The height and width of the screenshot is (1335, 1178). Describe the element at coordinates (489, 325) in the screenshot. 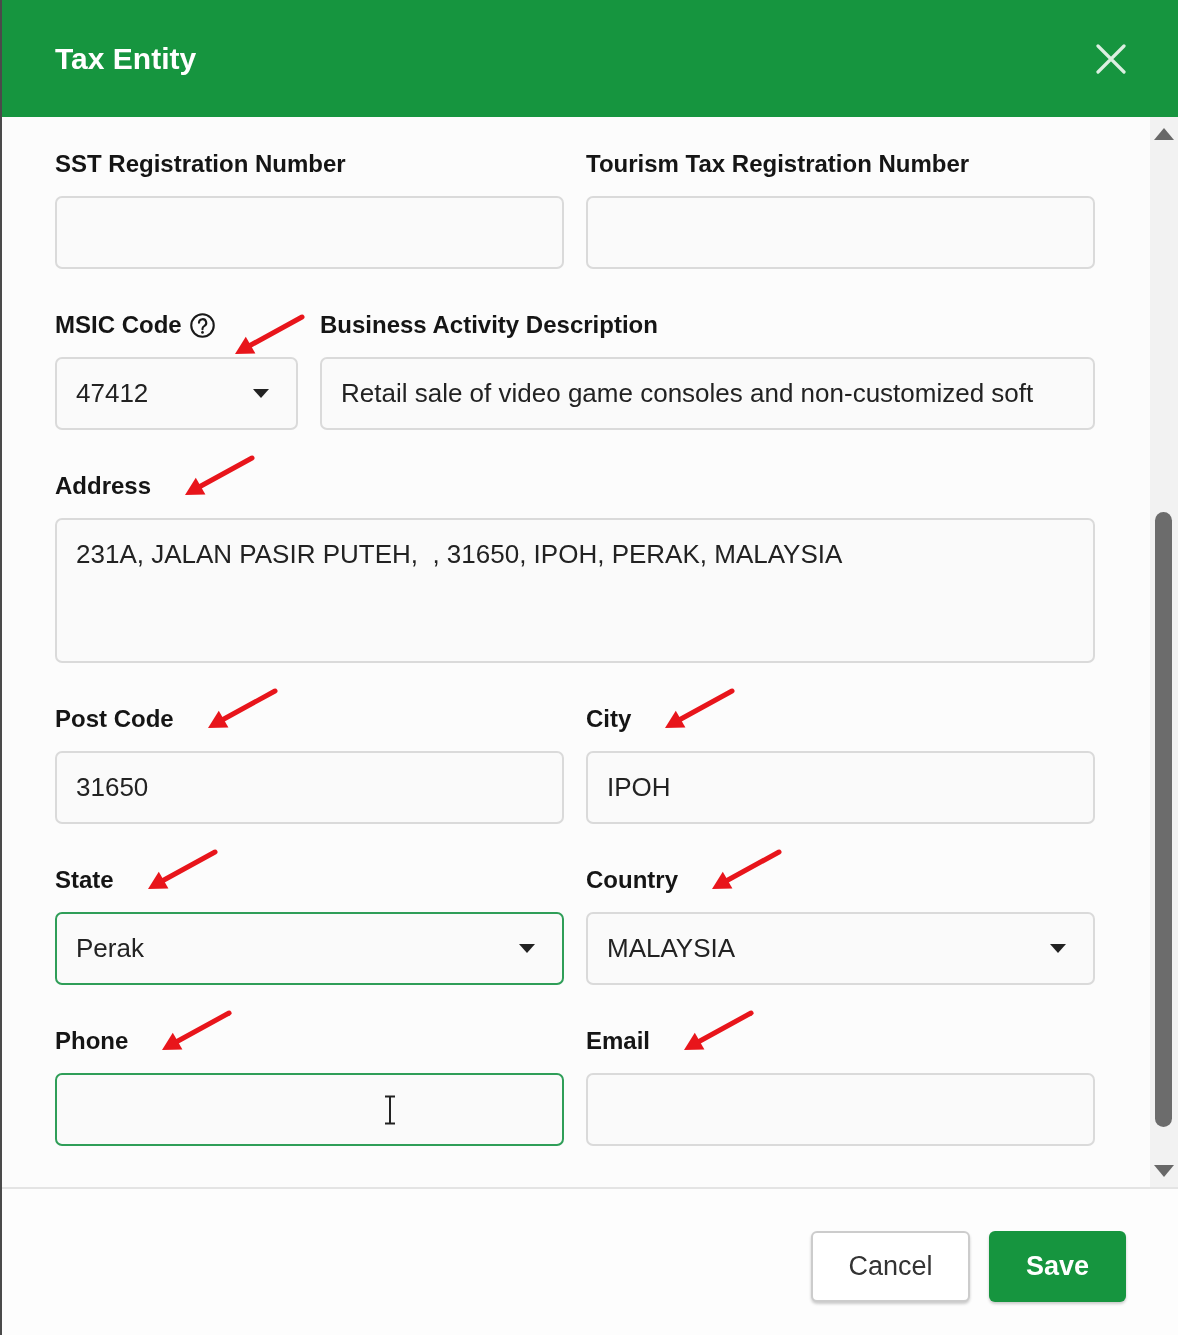

I see `field-label: Business Activity Description` at that location.